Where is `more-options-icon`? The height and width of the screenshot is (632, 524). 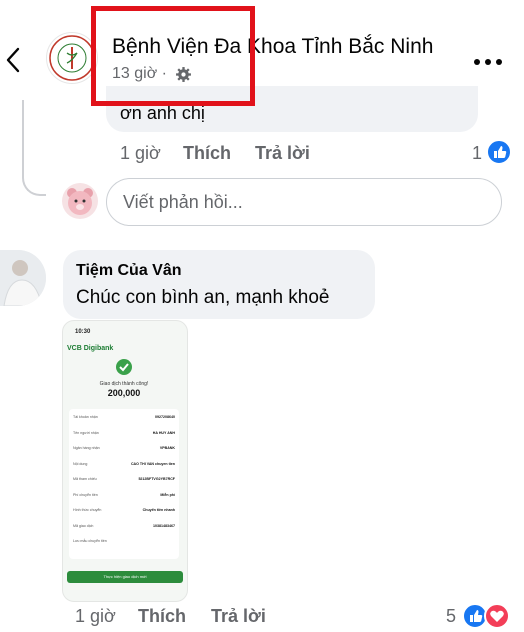
more-options-icon is located at coordinates (488, 62).